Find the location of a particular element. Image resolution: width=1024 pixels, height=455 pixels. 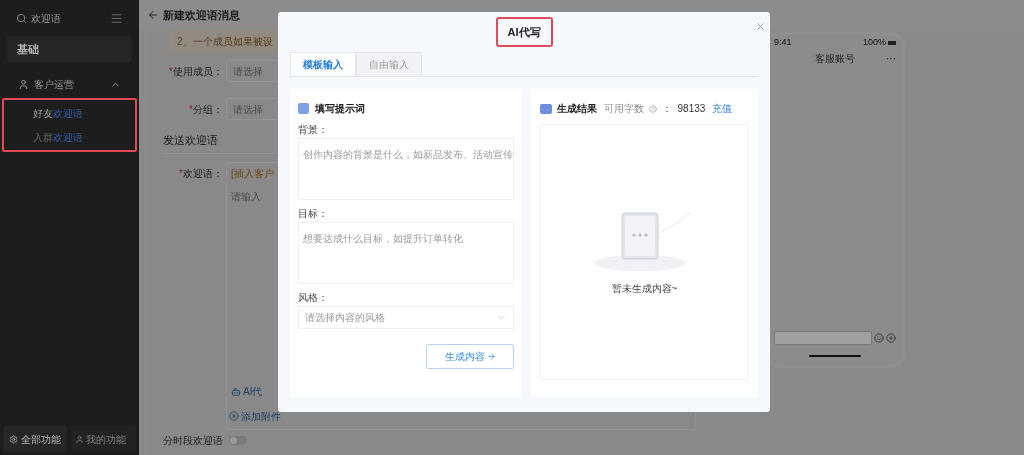

battery-level: 100% is located at coordinates (874, 43).